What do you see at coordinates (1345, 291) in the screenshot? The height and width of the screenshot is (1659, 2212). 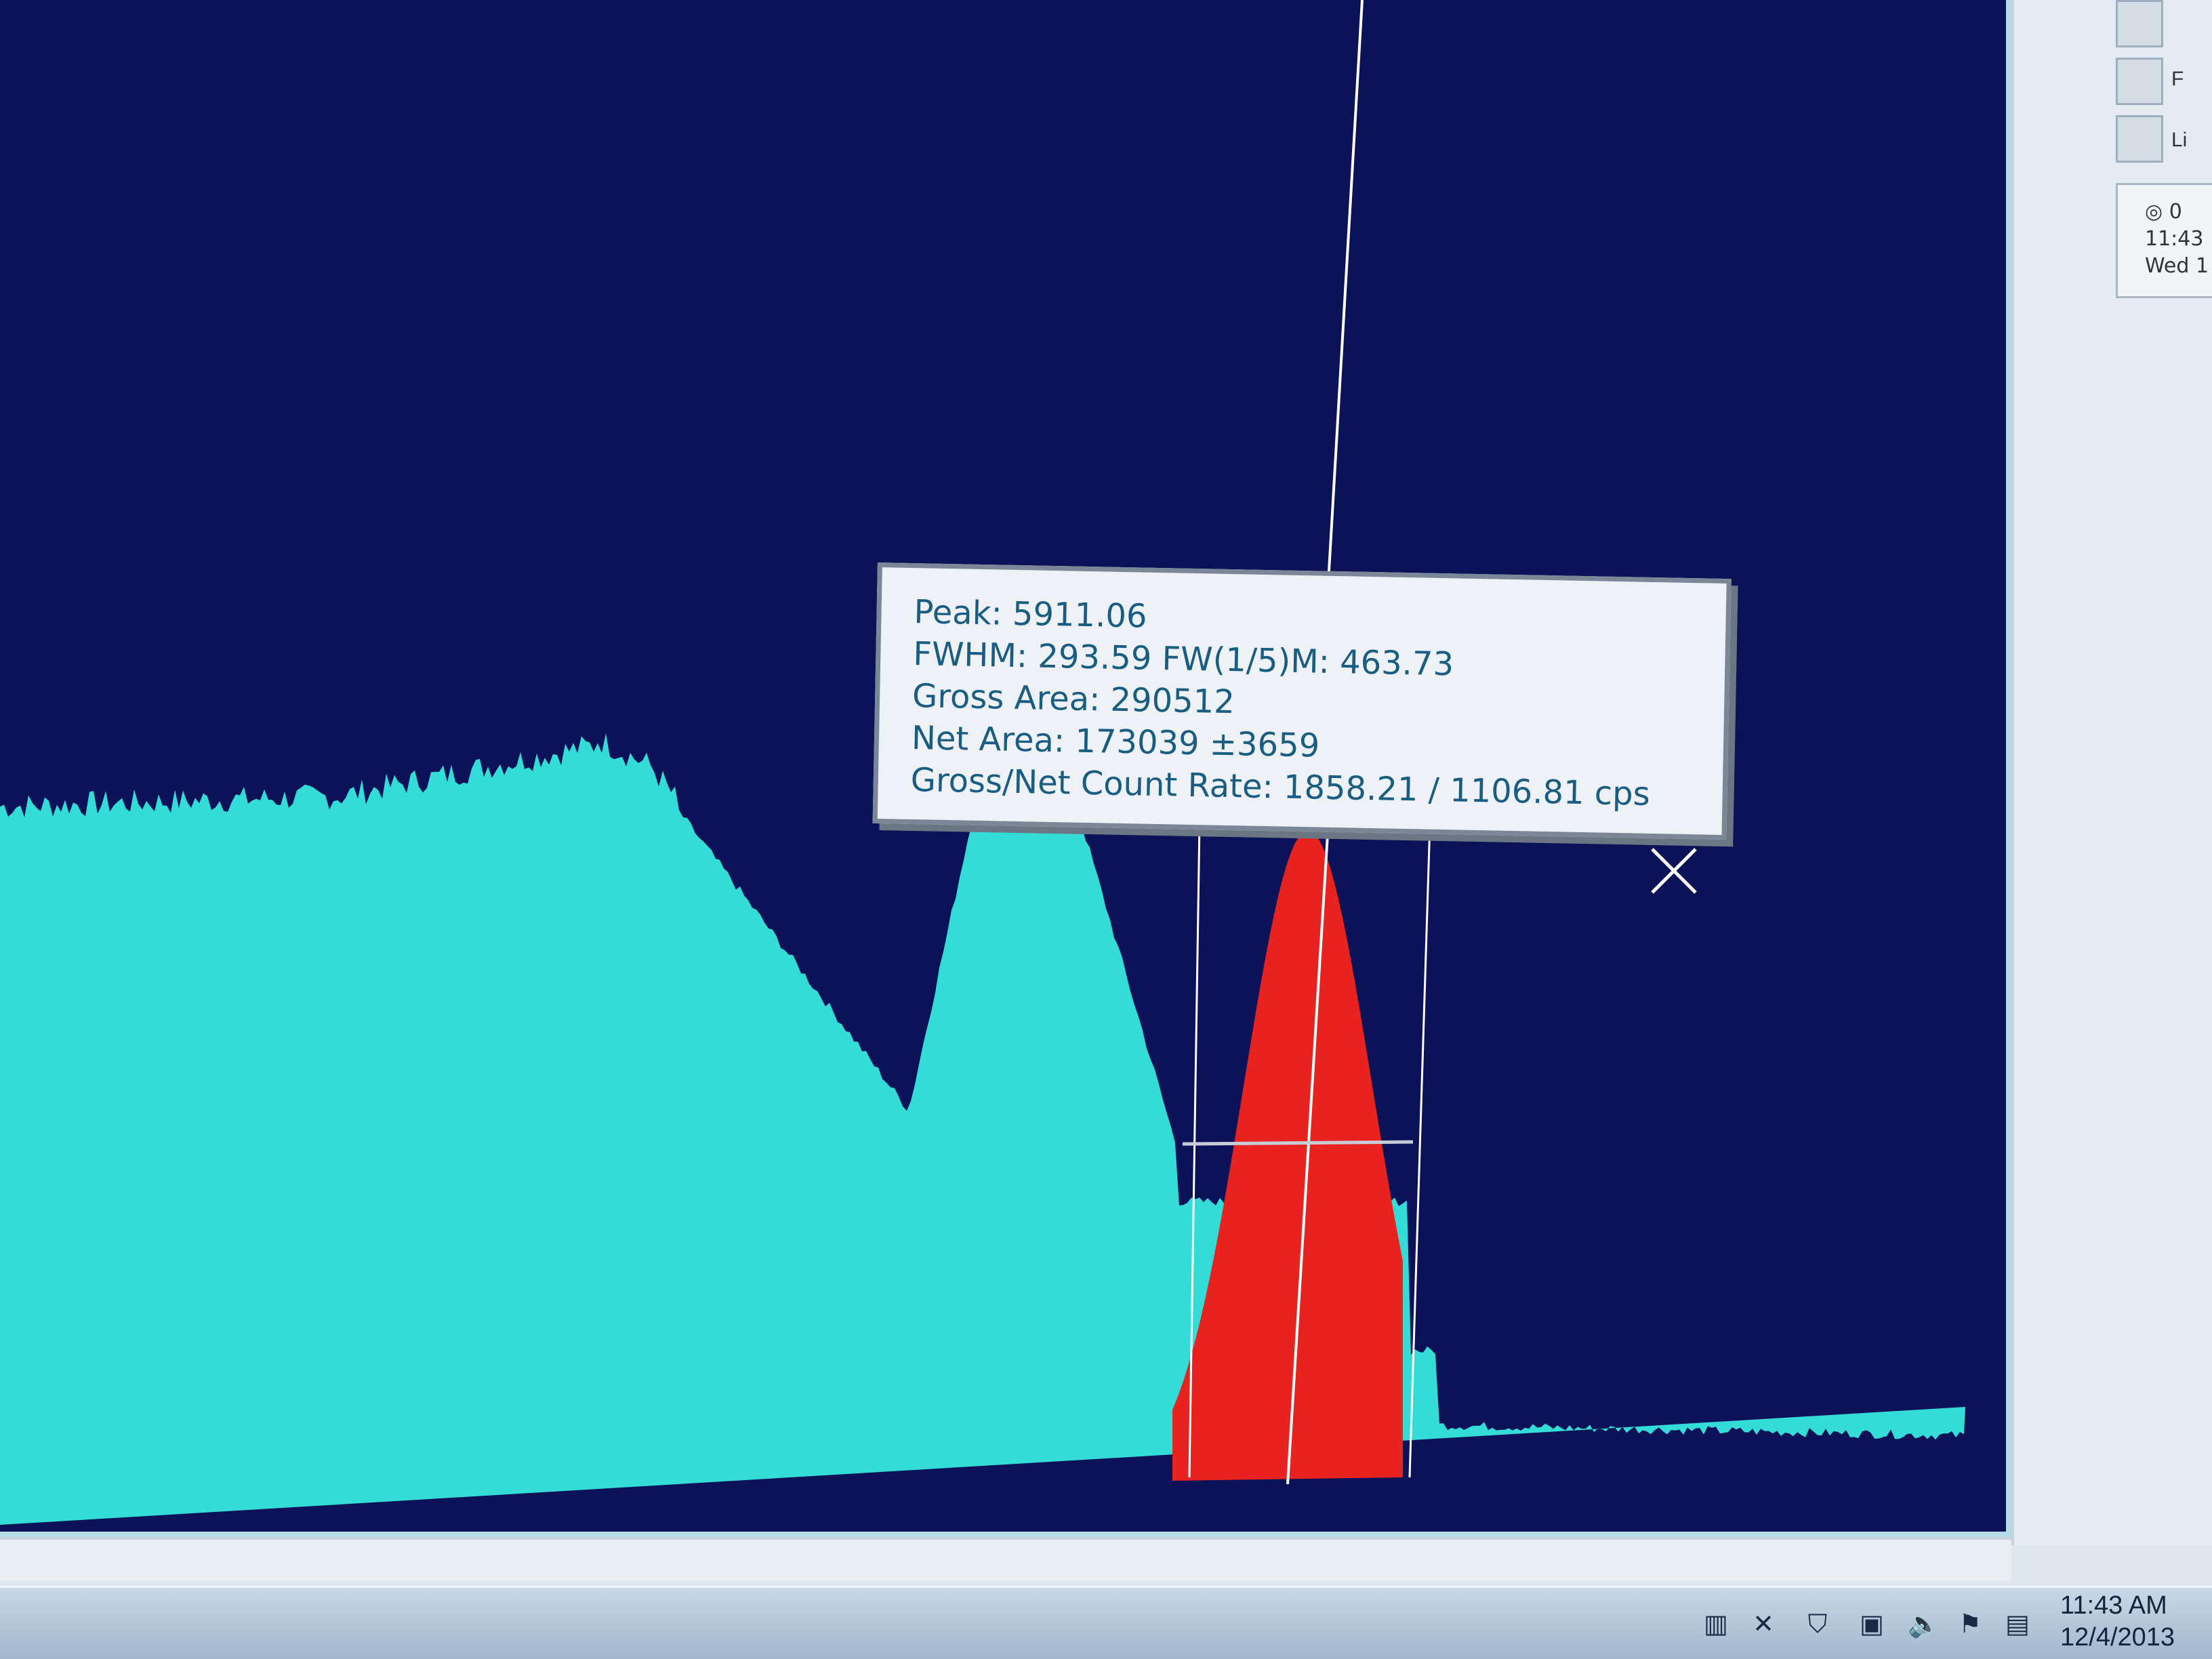 I see `marker-cursor-line` at bounding box center [1345, 291].